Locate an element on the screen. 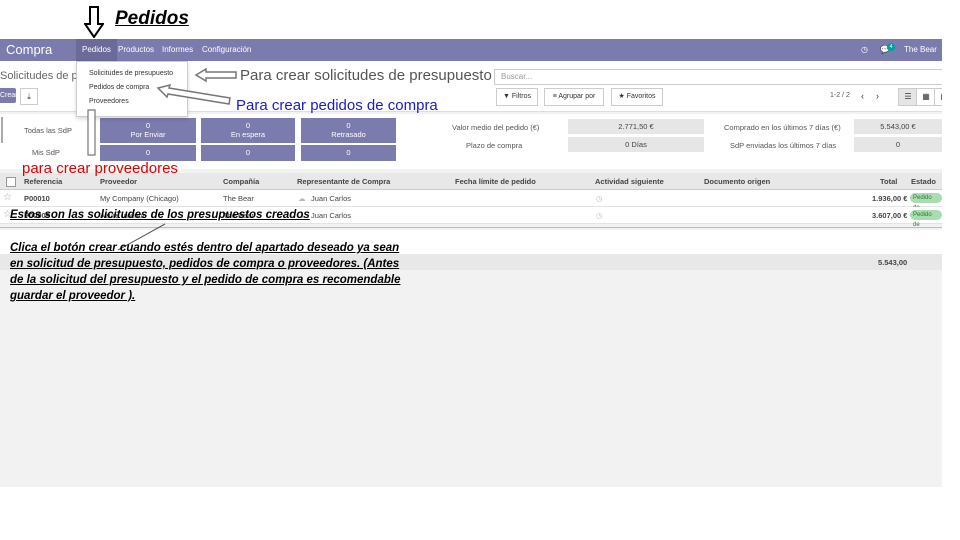  menu-productos: Productos is located at coordinates (136, 49).